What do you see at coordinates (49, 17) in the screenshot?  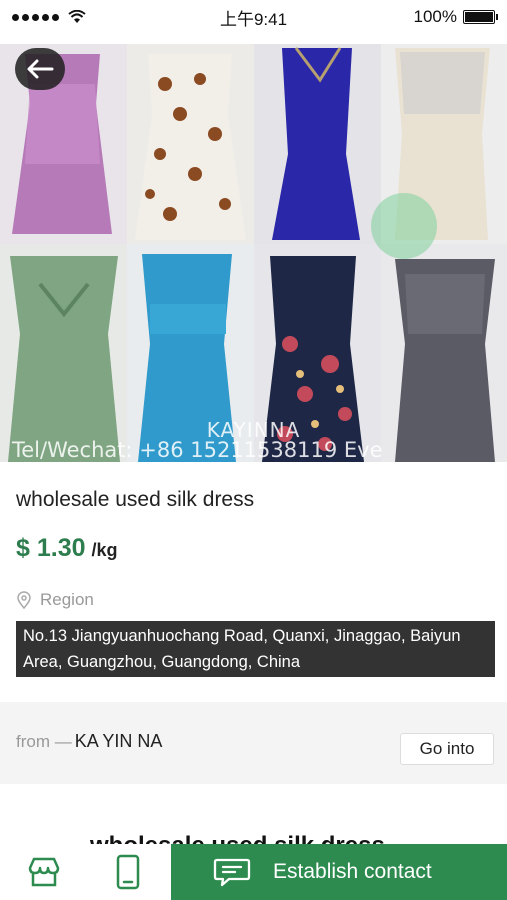 I see `signal-strength-icon` at bounding box center [49, 17].